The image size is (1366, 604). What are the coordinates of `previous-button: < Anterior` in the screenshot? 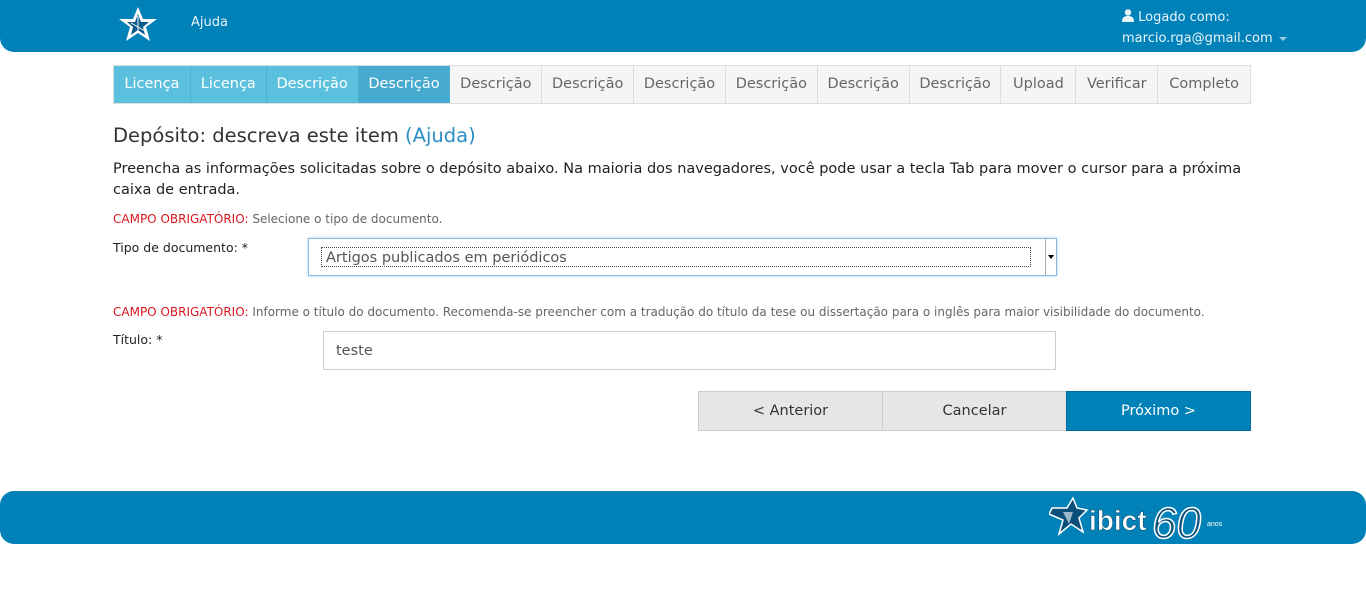 It's located at (790, 411).